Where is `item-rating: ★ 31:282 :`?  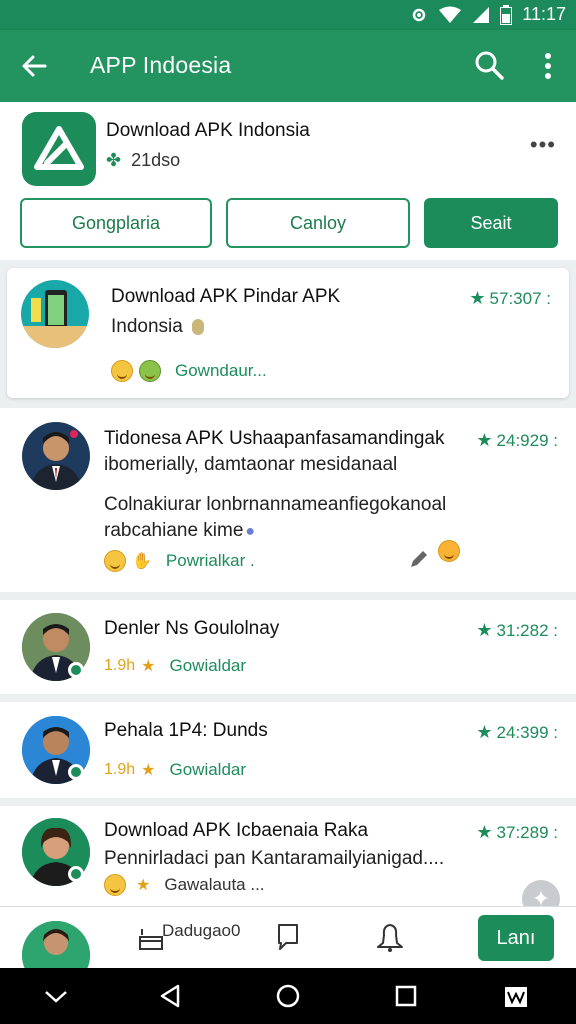
item-rating: ★ 31:282 : is located at coordinates (517, 630).